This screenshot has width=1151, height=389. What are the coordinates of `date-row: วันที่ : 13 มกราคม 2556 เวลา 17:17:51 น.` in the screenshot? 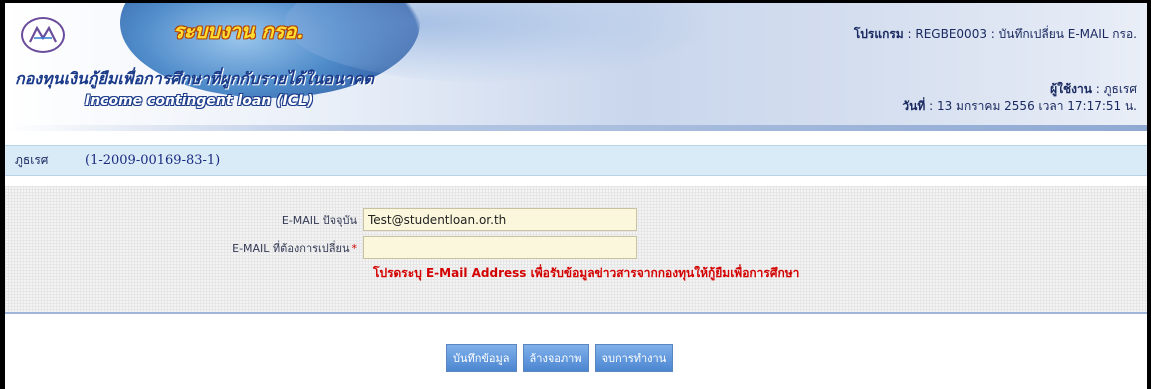 It's located at (1019, 106).